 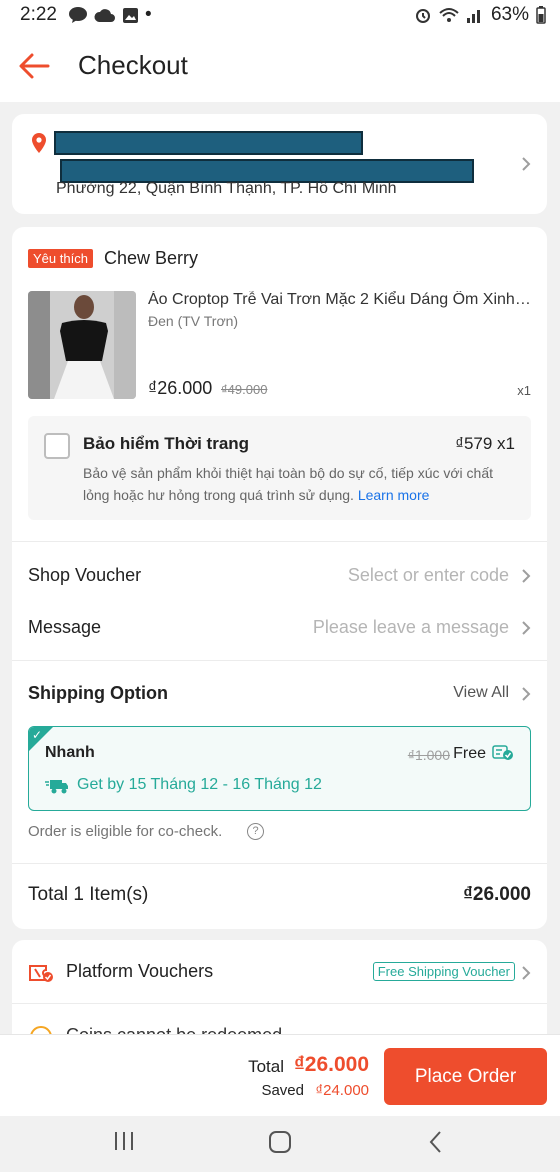 I want to click on voucher-icon, so click(x=41, y=973).